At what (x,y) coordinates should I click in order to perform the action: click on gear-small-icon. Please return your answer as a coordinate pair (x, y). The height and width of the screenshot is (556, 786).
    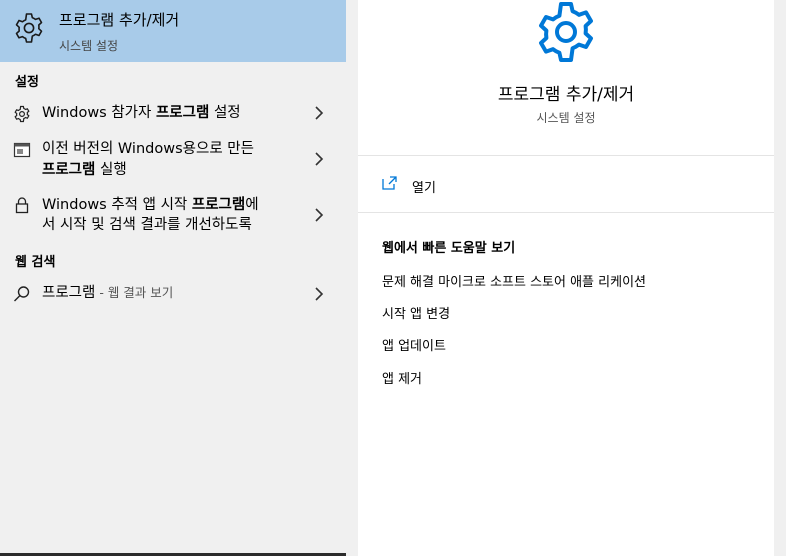
    Looking at the image, I should click on (22, 114).